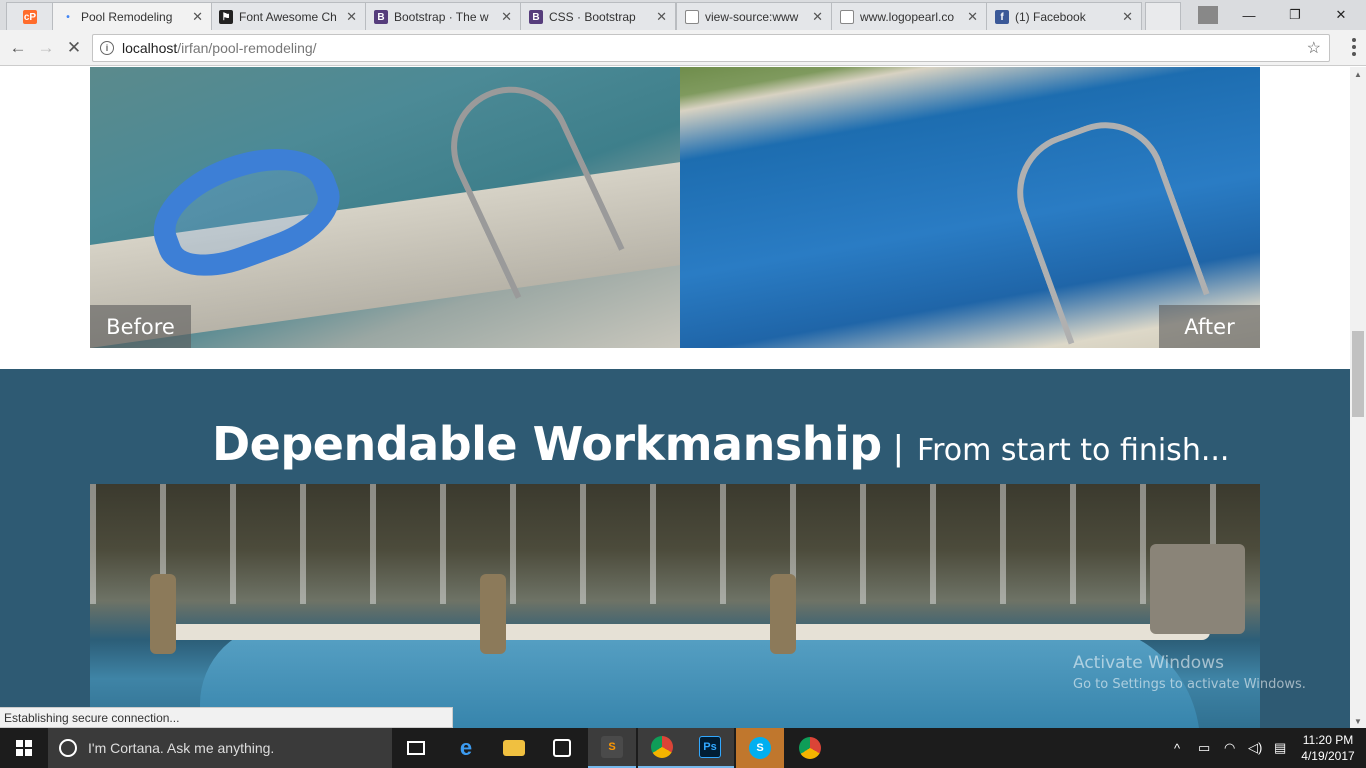 This screenshot has width=1366, height=768. I want to click on volume-icon: ◁), so click(1255, 748).